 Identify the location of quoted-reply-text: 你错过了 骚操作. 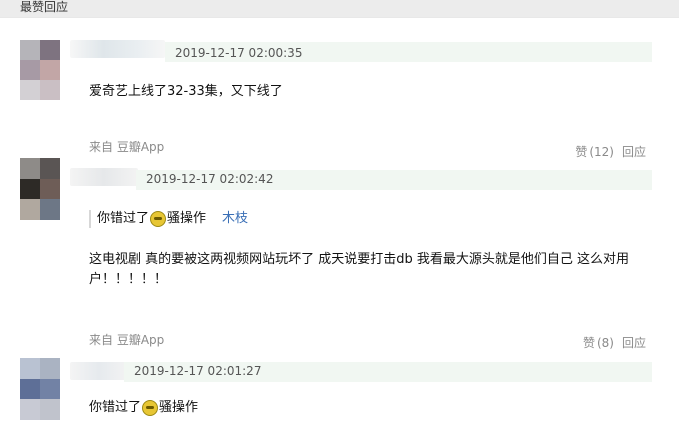
(151, 219).